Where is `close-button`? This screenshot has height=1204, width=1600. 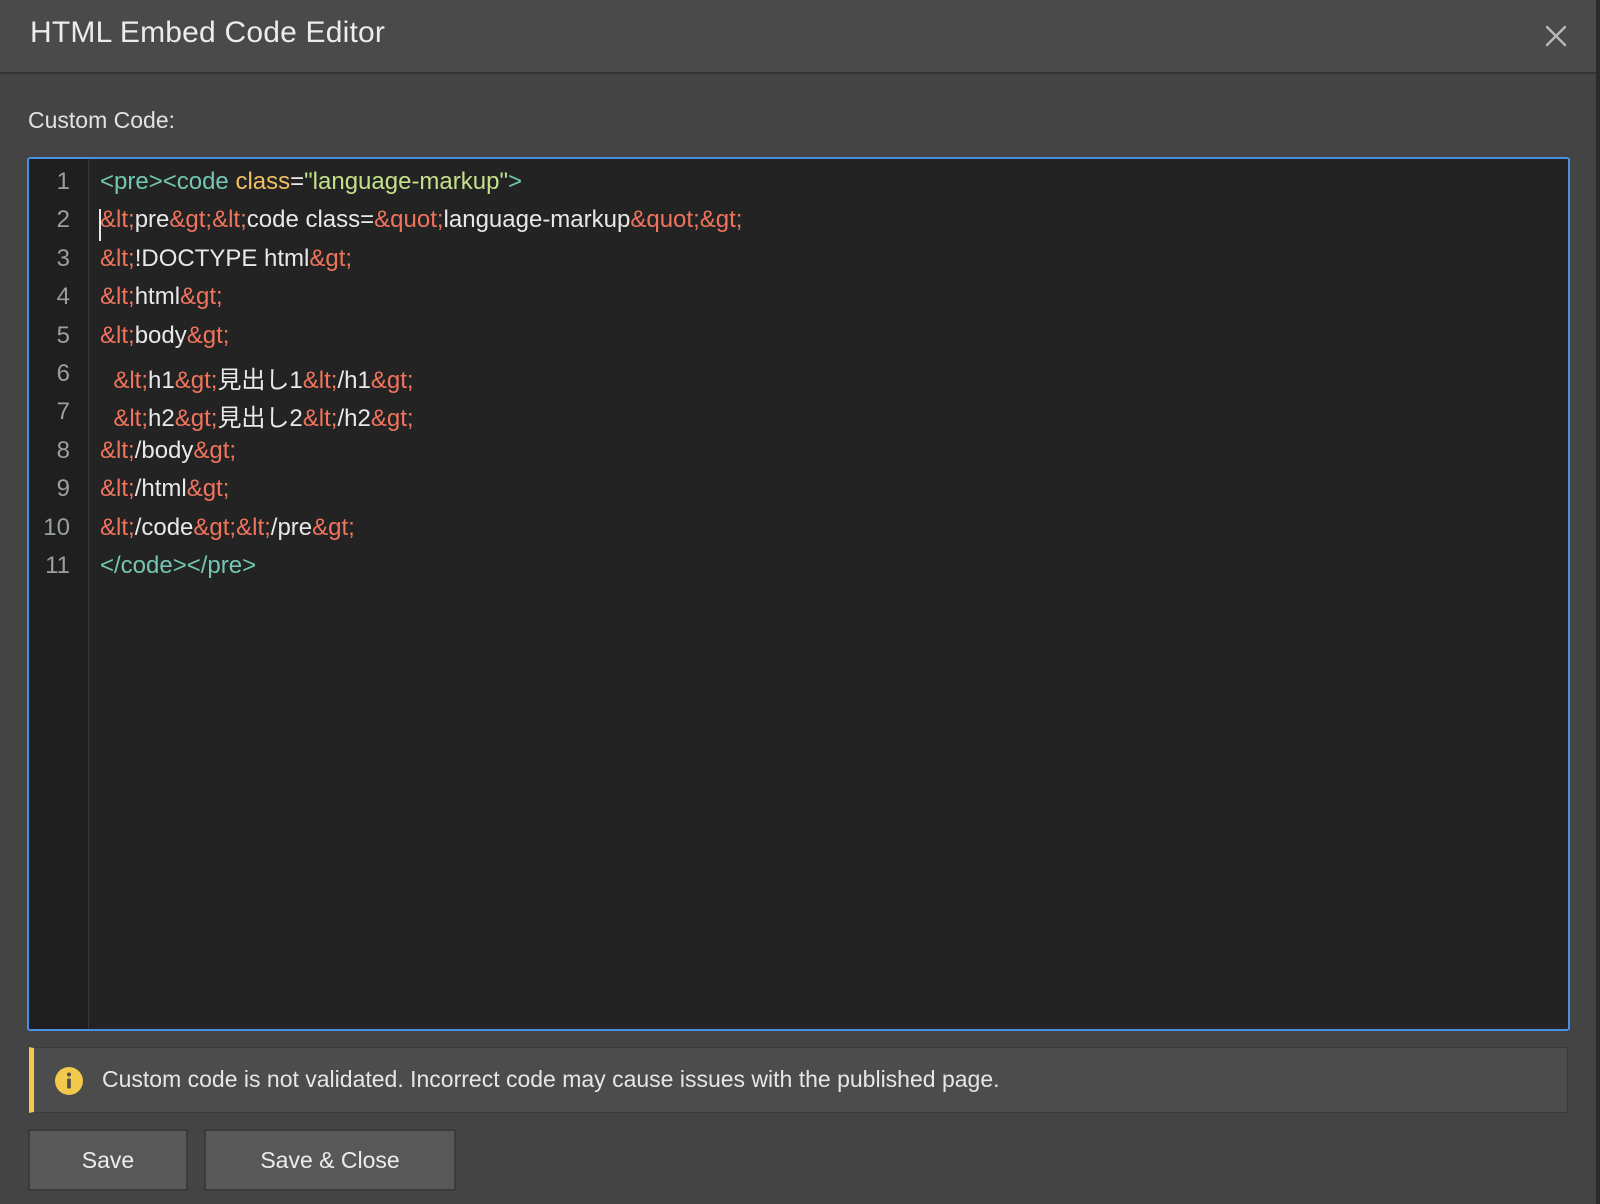 close-button is located at coordinates (1556, 36).